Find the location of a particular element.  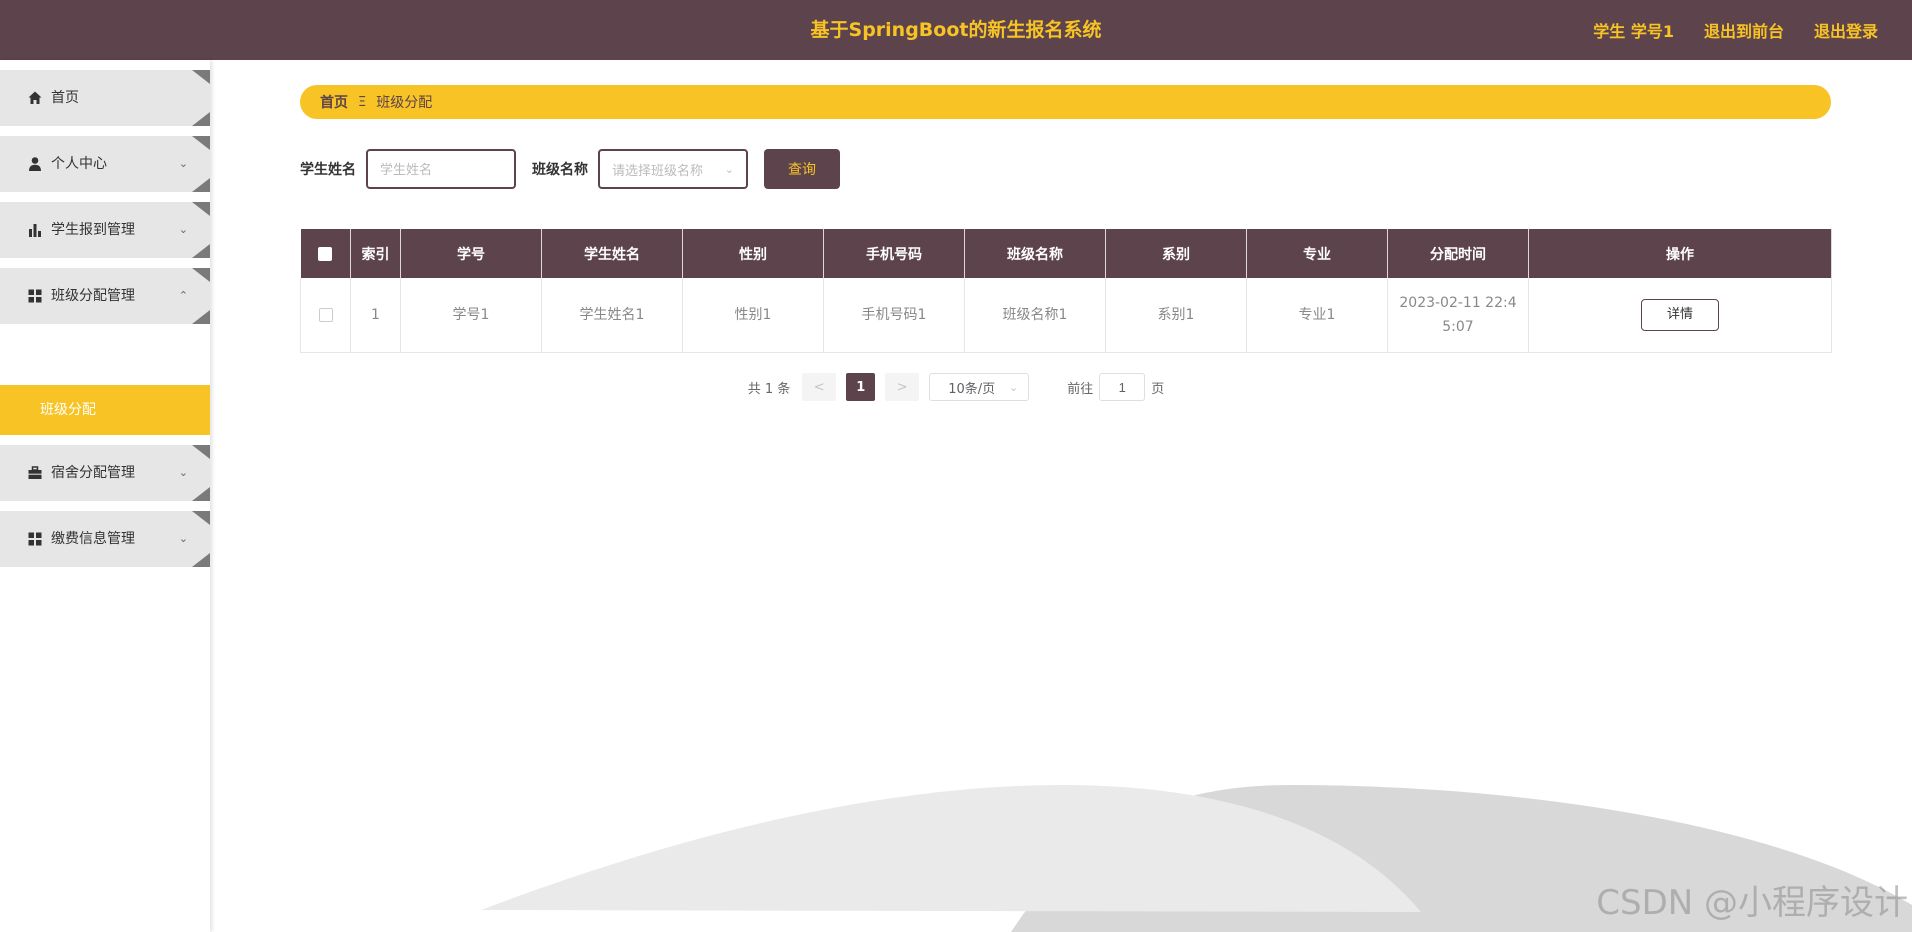

search-form: 学生姓名 班级名称 请选择班级名称 ⌄ 查询 is located at coordinates (570, 169).